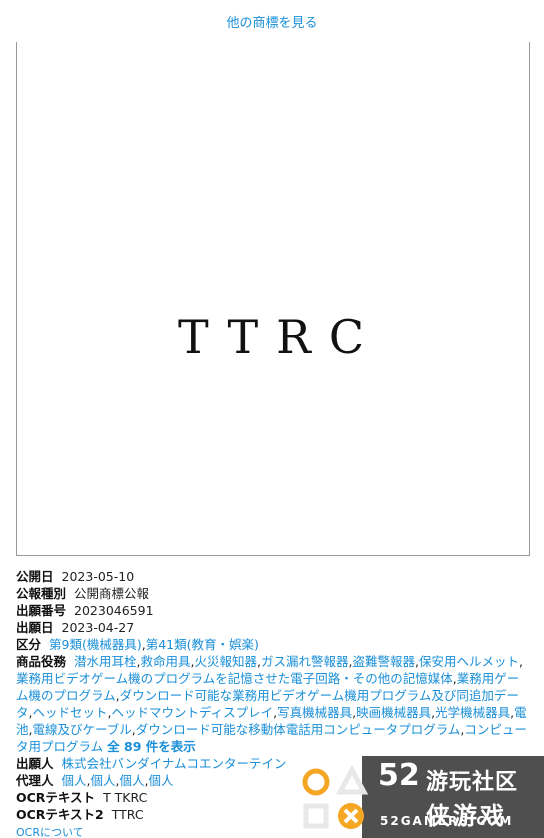  I want to click on gamepad-buttons-icon, so click(335, 796).